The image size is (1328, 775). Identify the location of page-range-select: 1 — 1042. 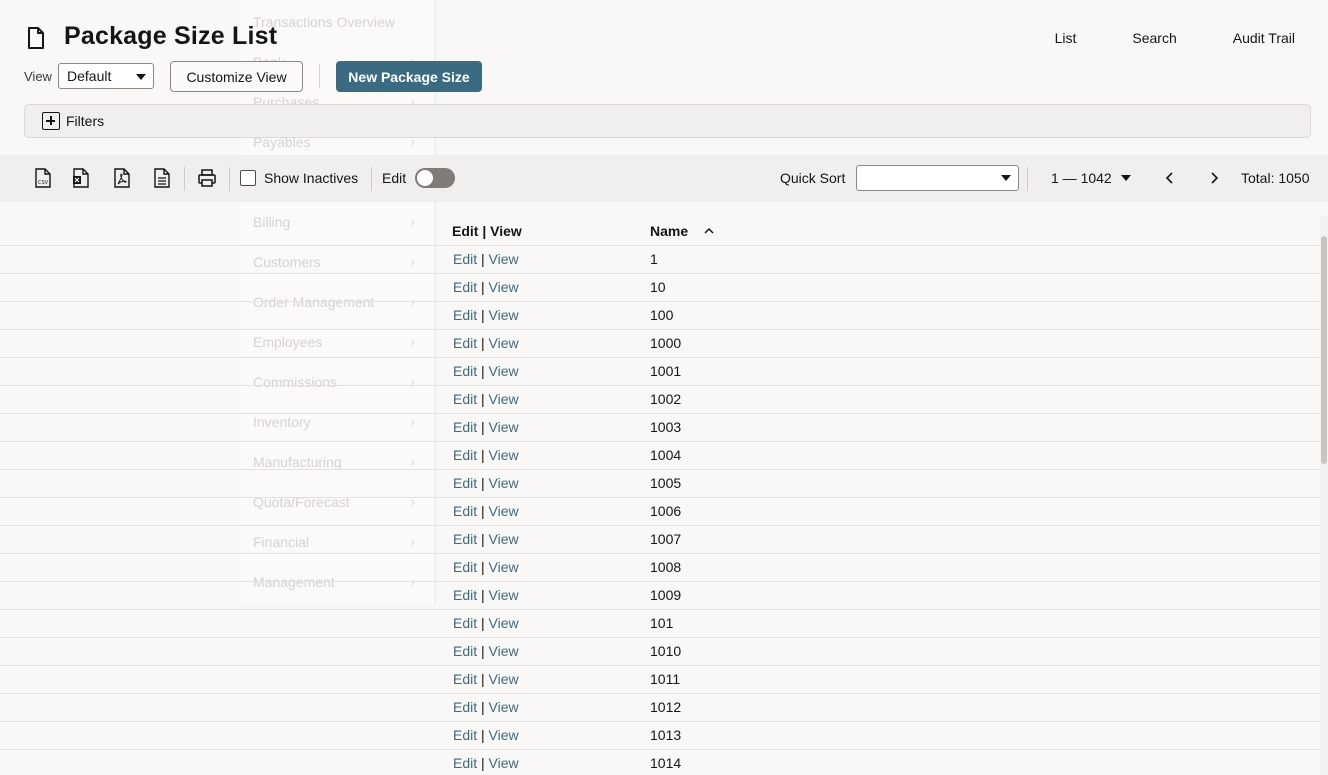
(1081, 178).